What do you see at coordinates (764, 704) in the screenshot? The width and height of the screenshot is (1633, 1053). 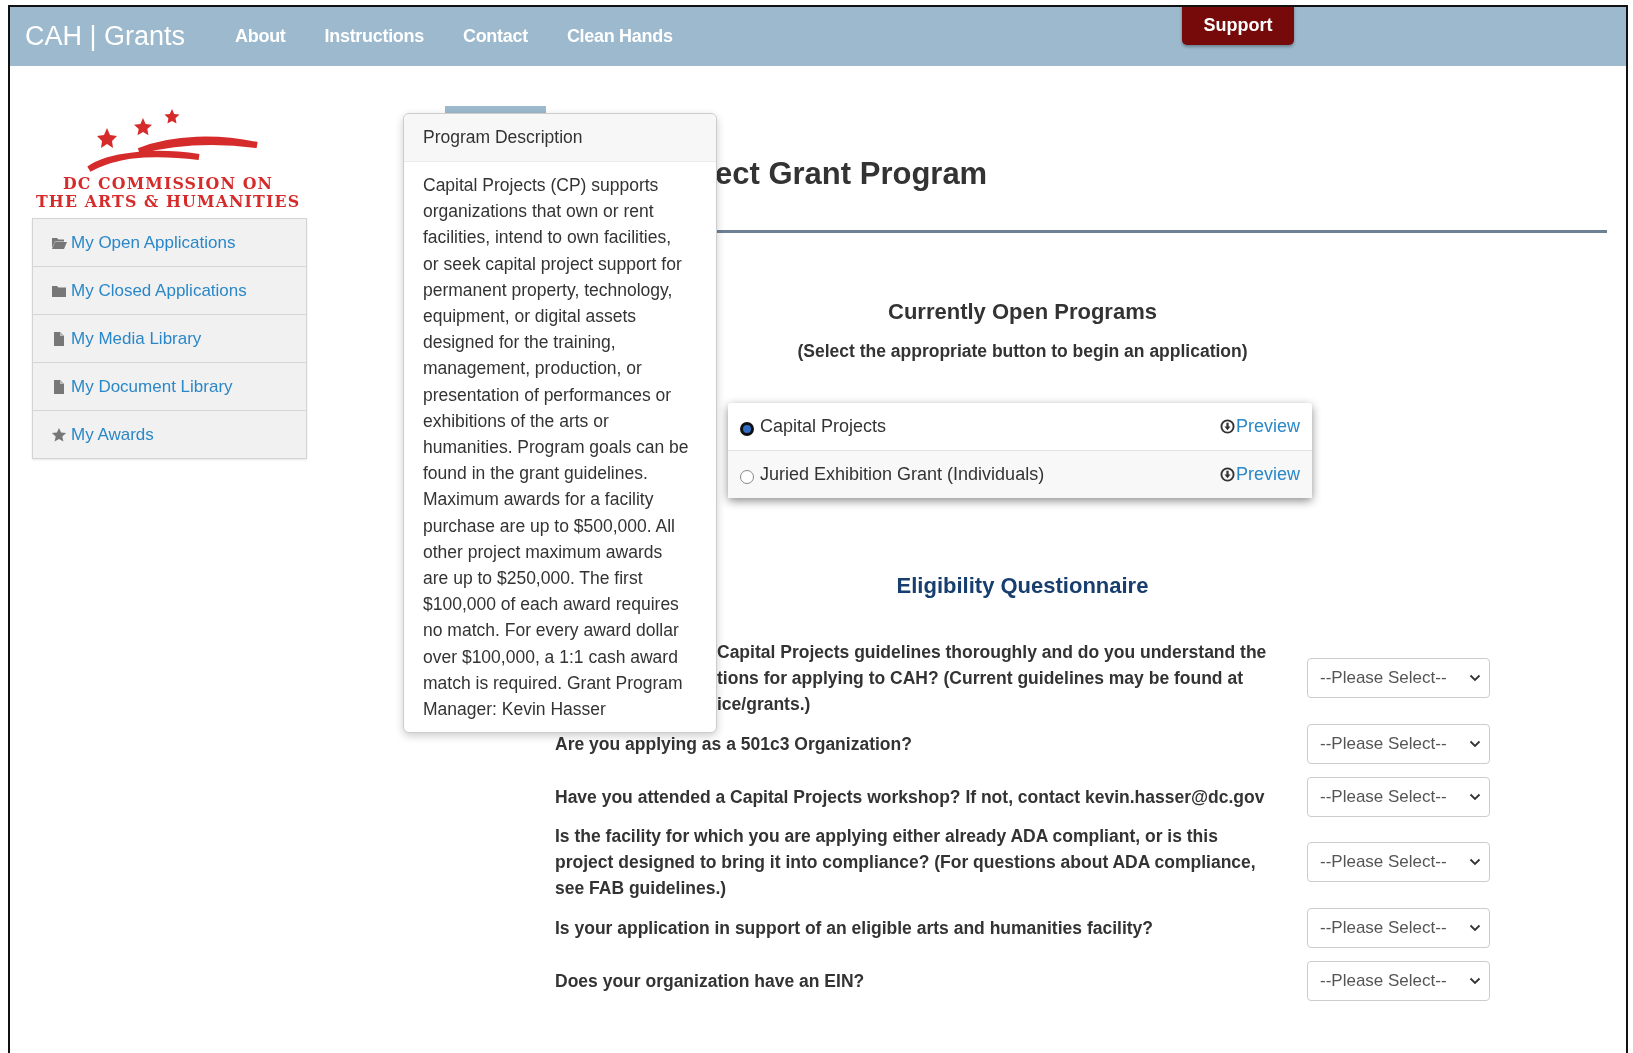 I see `question-text: ice/grants.)` at bounding box center [764, 704].